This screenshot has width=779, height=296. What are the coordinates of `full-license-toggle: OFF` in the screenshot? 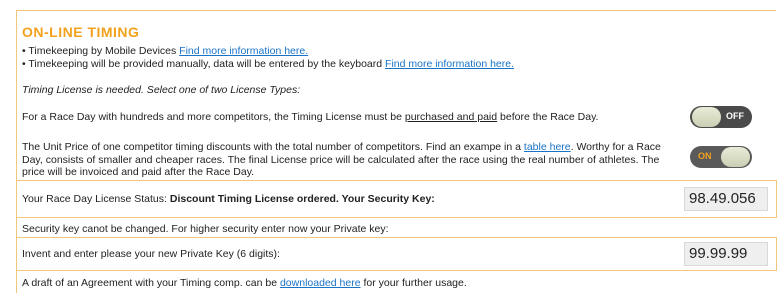 It's located at (721, 117).